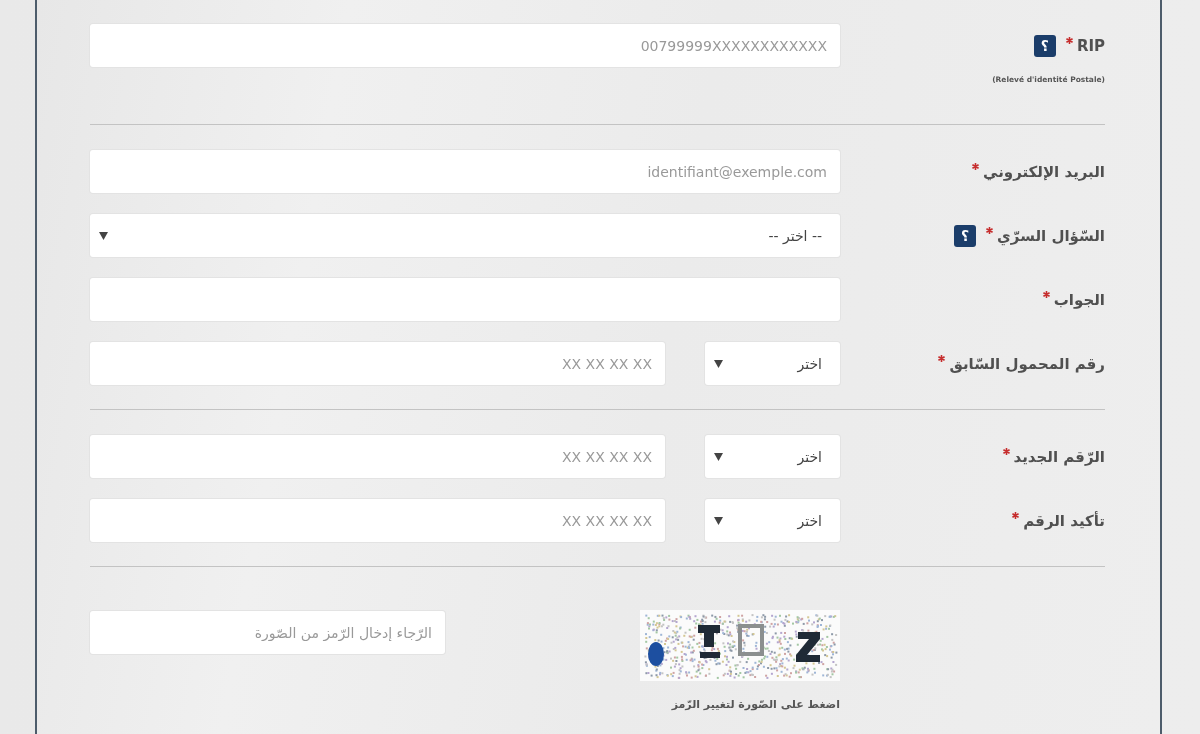 This screenshot has height=734, width=1200. I want to click on input-field: identifiant@exemple.com, so click(465, 171).